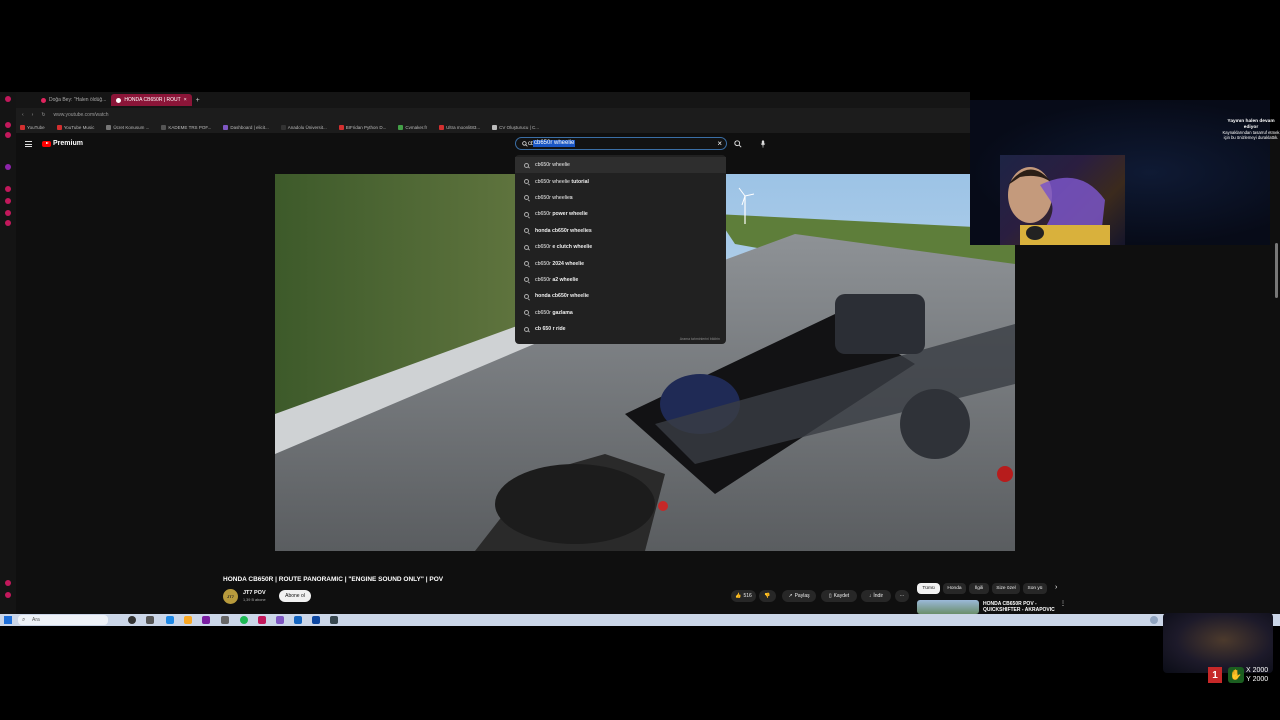 The image size is (1280, 720). I want to click on spotify-icon, so click(244, 620).